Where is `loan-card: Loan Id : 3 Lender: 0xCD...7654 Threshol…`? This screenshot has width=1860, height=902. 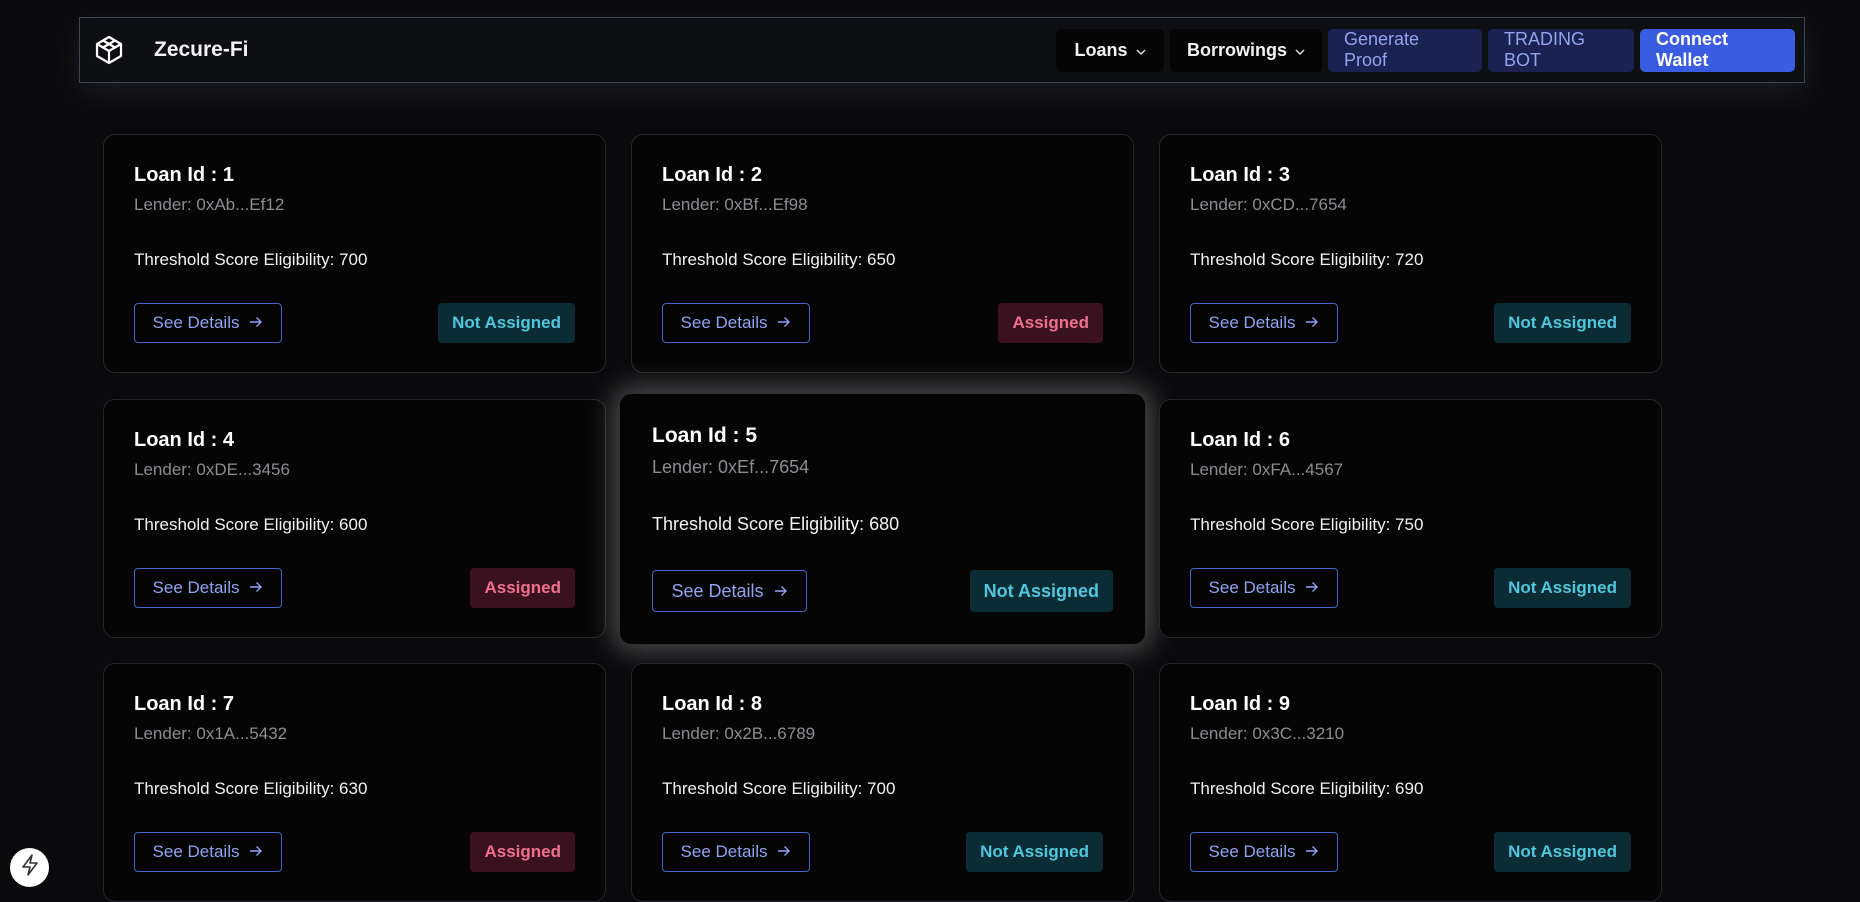
loan-card: Loan Id : 3 Lender: 0xCD...7654 Threshol… is located at coordinates (1410, 253).